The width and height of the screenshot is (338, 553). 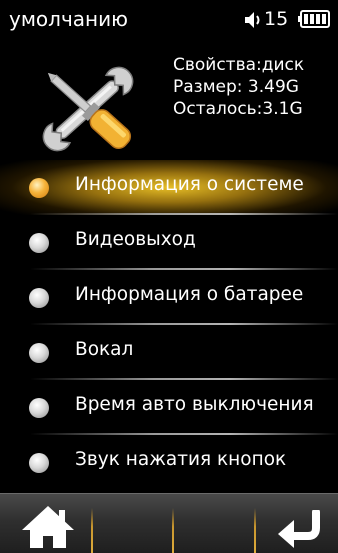 I want to click on status-title: умолчанию, so click(x=68, y=19).